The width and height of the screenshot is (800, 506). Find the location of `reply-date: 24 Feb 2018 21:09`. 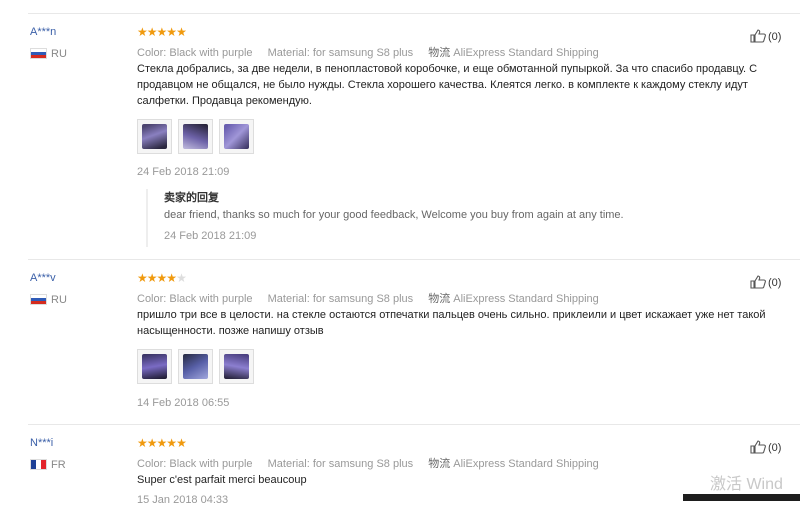

reply-date: 24 Feb 2018 21:09 is located at coordinates (210, 236).